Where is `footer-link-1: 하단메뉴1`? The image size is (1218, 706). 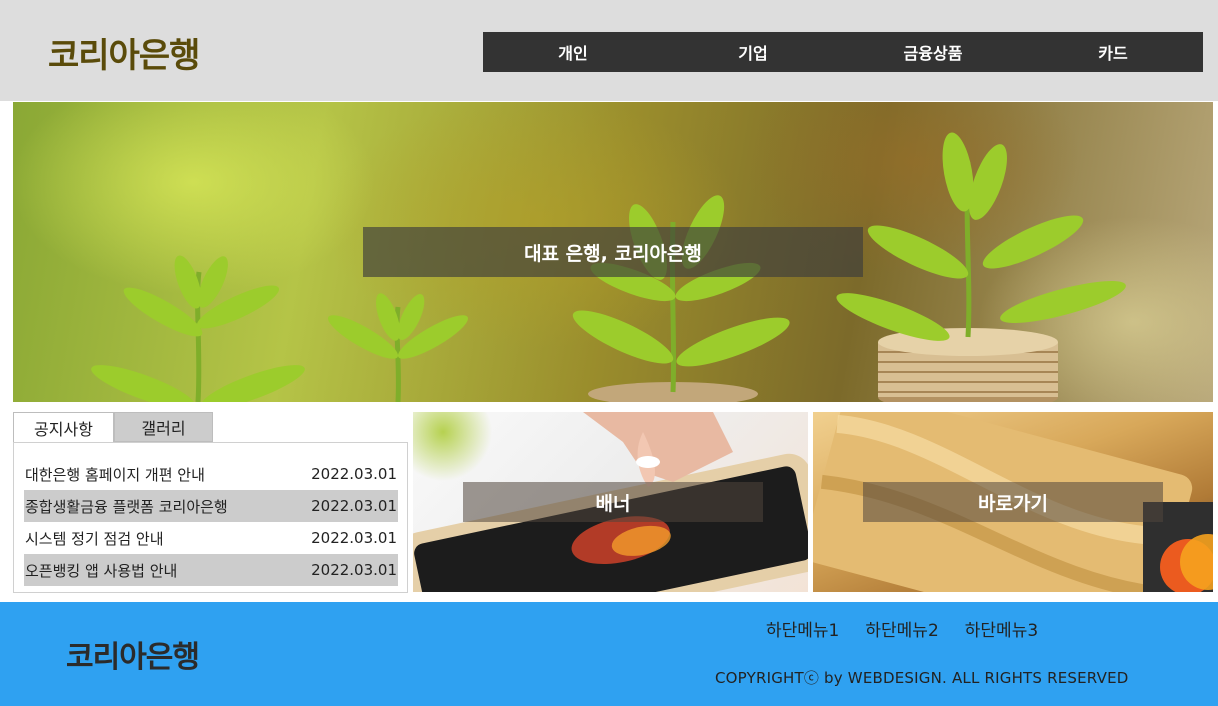
footer-link-1: 하단메뉴1 is located at coordinates (802, 628).